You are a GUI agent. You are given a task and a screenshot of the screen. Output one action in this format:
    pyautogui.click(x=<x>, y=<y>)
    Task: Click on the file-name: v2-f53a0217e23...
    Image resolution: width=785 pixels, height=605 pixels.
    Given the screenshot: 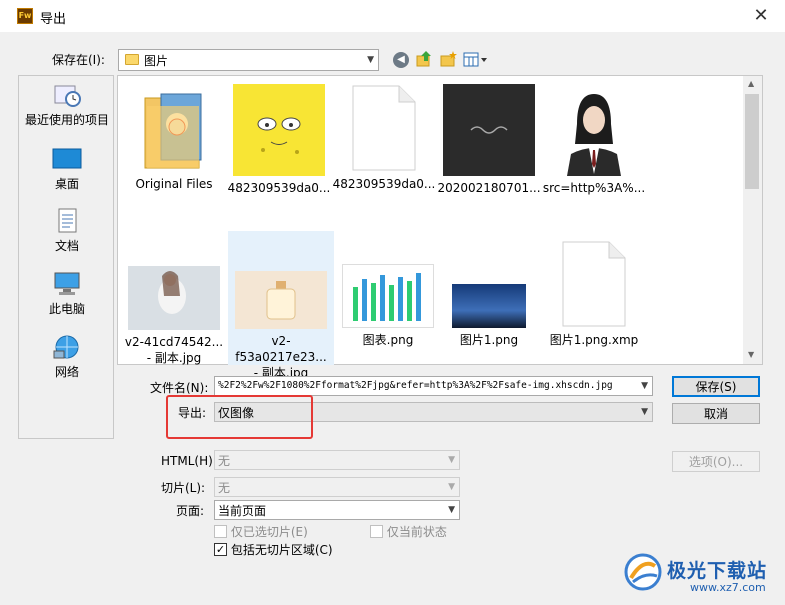 What is the action you would take?
    pyautogui.click(x=281, y=349)
    